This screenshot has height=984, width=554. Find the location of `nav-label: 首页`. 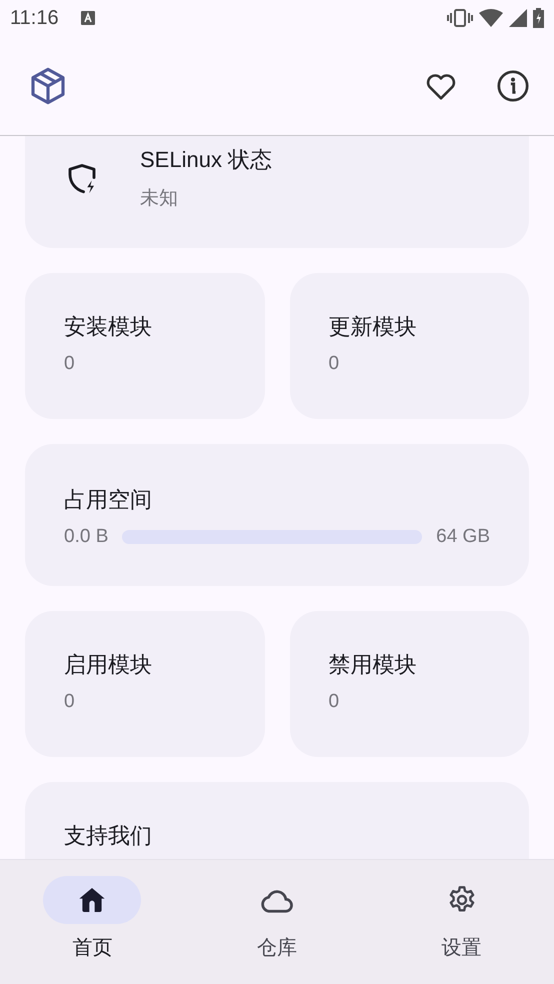

nav-label: 首页 is located at coordinates (92, 948).